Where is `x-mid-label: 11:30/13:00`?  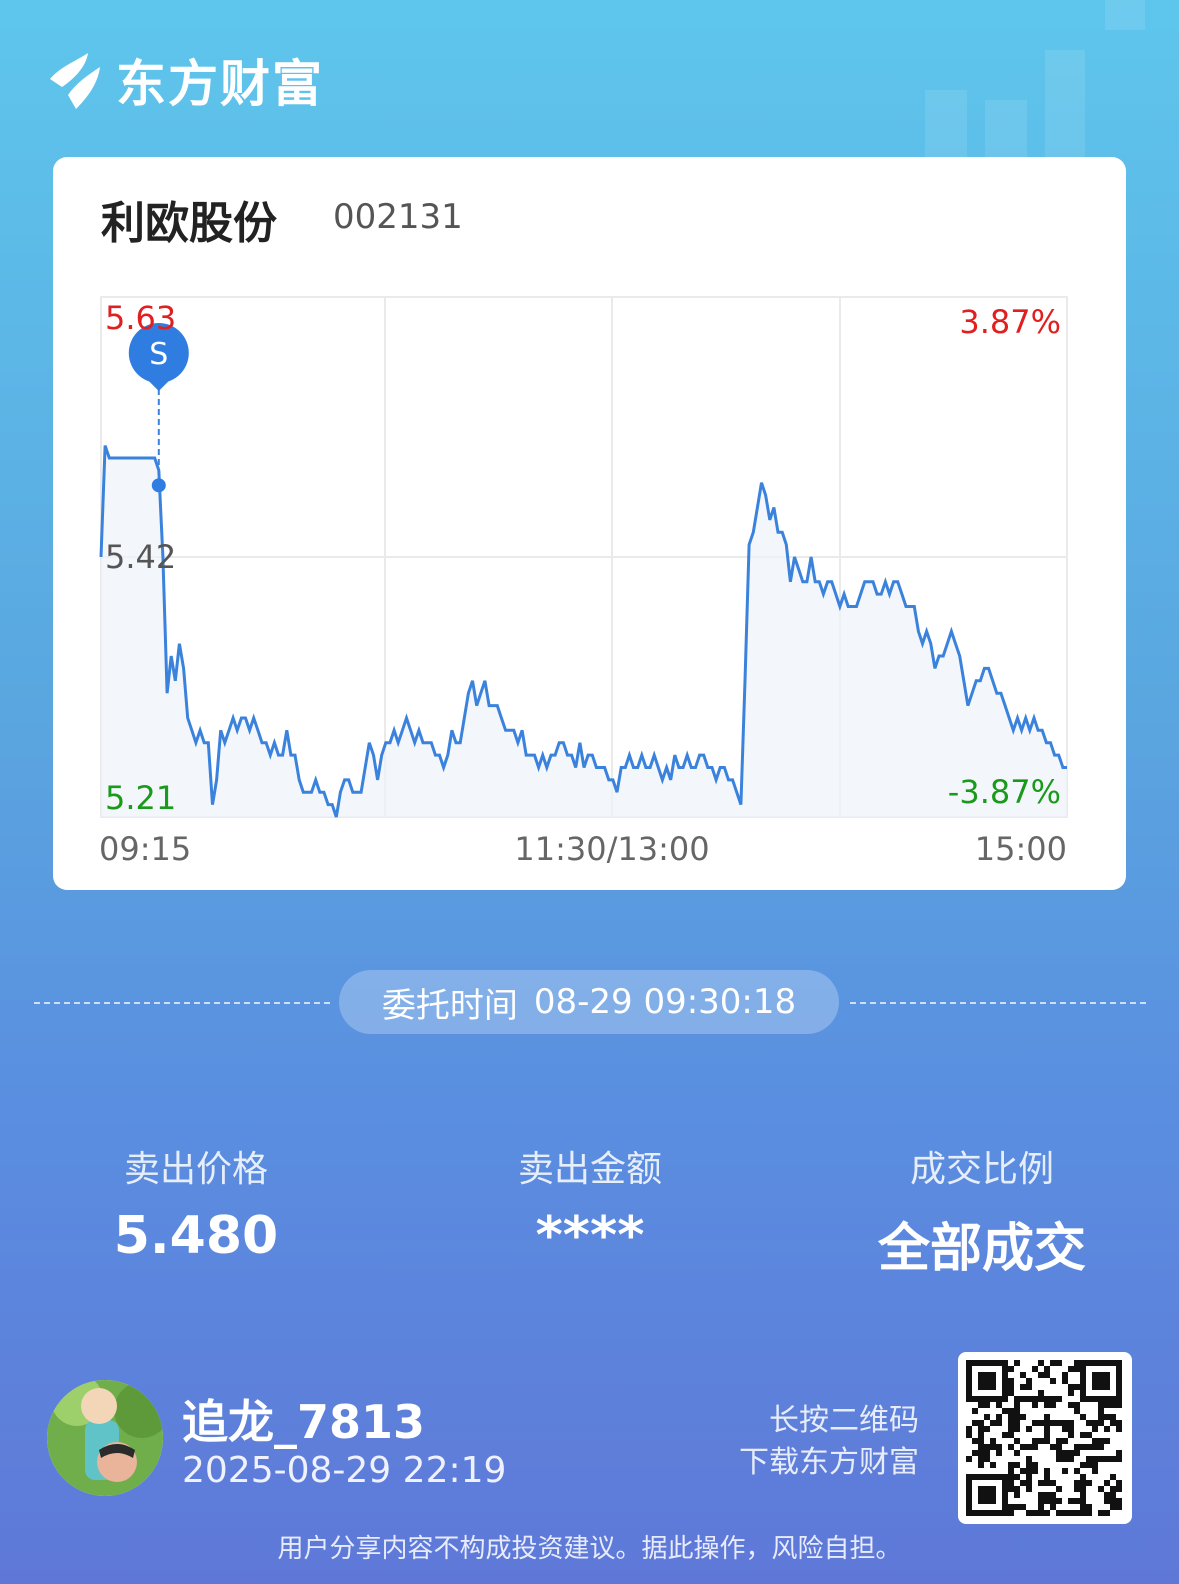 x-mid-label: 11:30/13:00 is located at coordinates (611, 849).